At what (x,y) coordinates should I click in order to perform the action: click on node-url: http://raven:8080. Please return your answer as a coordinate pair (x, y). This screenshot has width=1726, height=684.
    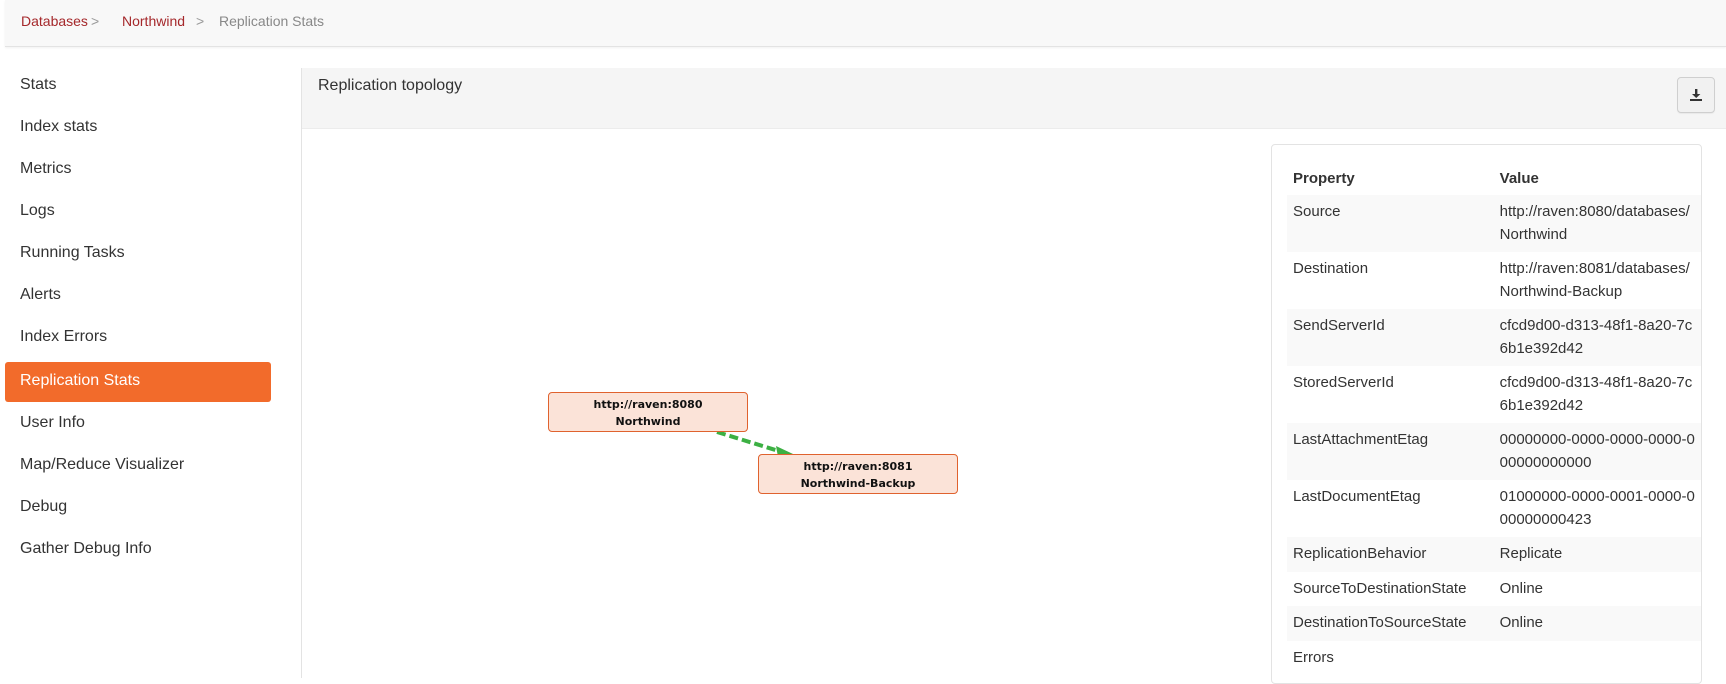
    Looking at the image, I should click on (648, 404).